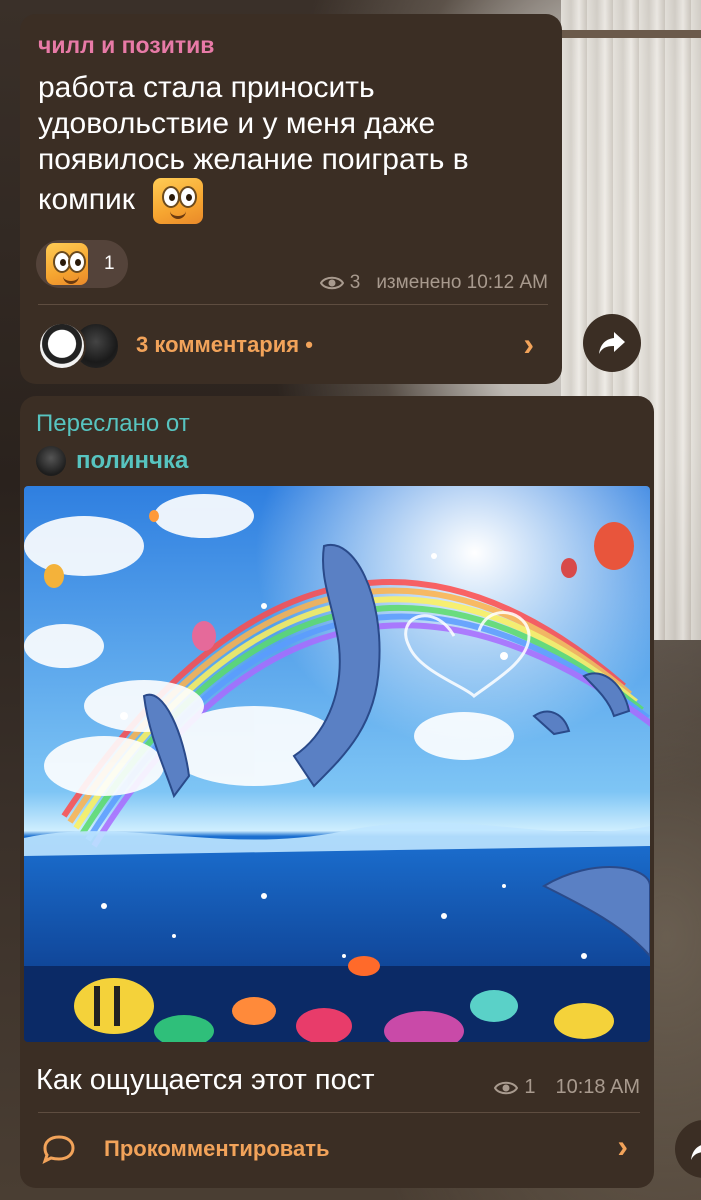  What do you see at coordinates (132, 460) in the screenshot?
I see `author-name: полинчка` at bounding box center [132, 460].